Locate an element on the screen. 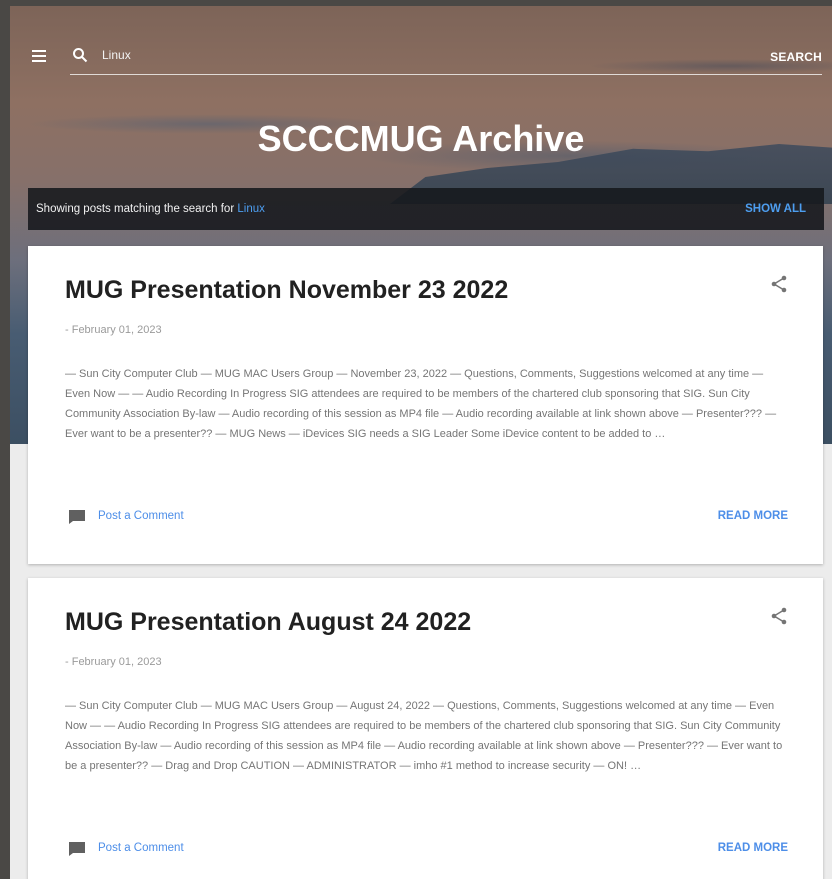  search-input is located at coordinates (382, 55).